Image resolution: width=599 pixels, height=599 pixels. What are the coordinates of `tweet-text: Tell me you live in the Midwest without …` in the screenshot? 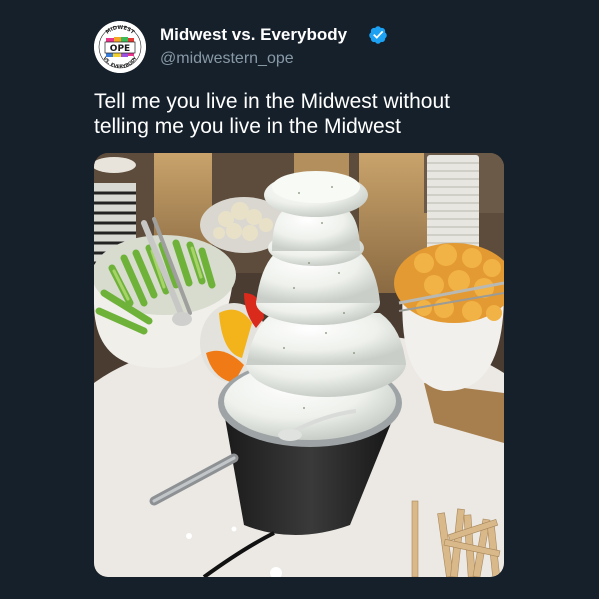 It's located at (304, 114).